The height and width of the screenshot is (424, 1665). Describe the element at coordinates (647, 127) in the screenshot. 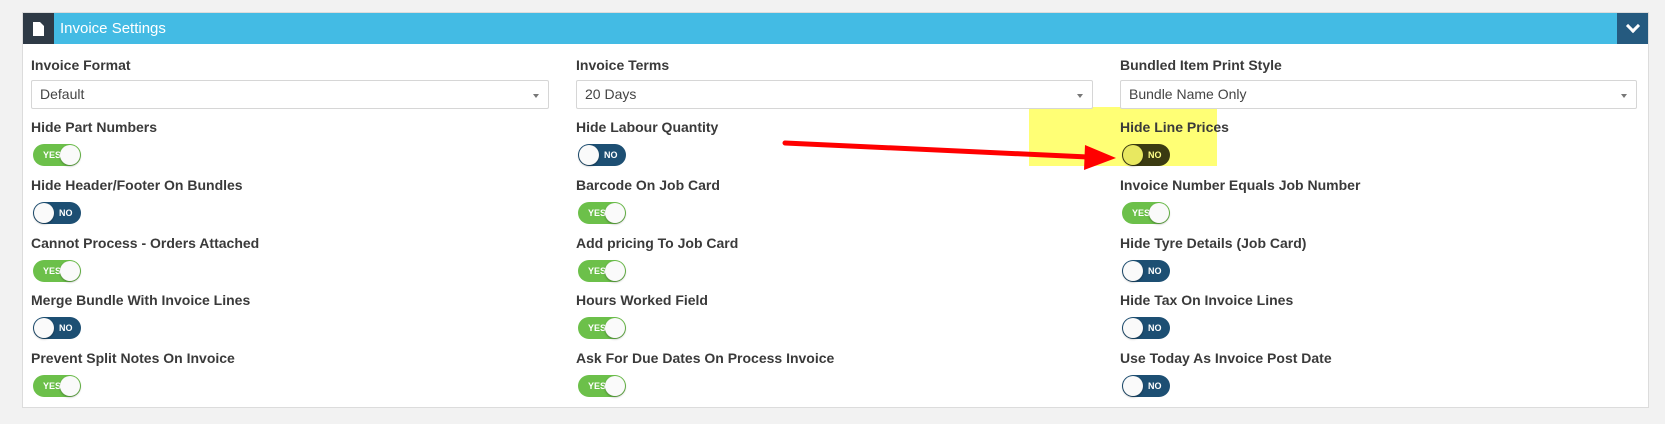

I see `field-label: Hide Labour Quantity` at that location.